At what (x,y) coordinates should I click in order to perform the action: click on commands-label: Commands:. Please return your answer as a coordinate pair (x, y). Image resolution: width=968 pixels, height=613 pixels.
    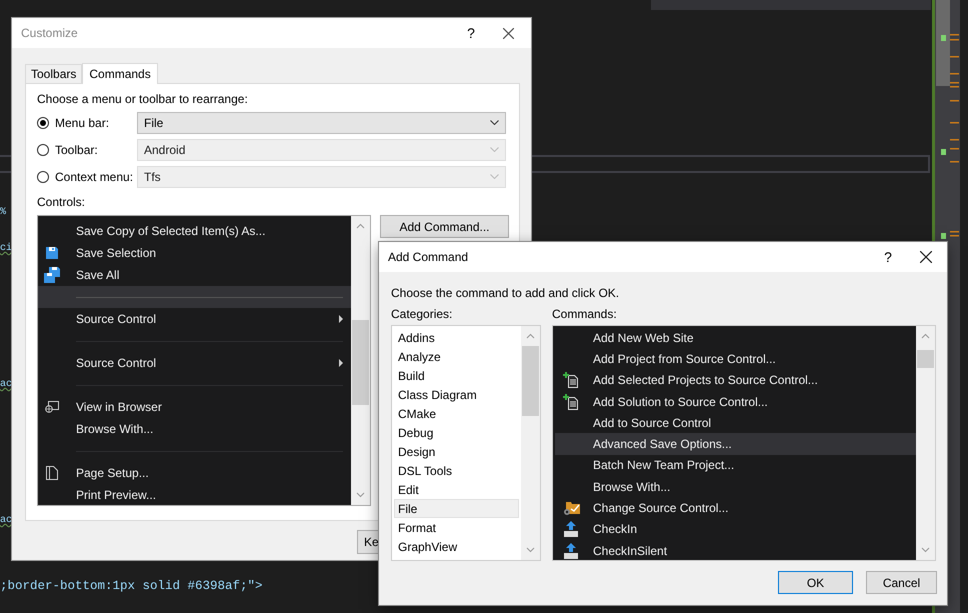
    Looking at the image, I should click on (585, 314).